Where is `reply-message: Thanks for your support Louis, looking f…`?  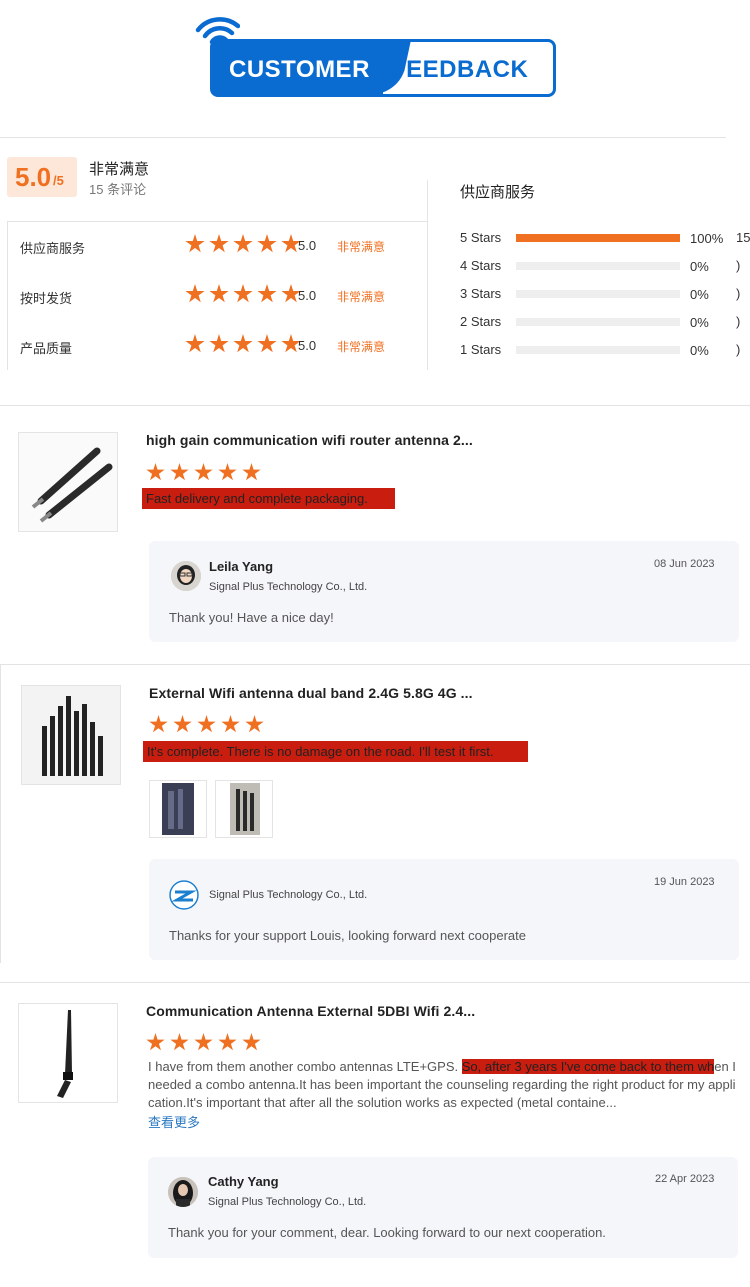 reply-message: Thanks for your support Louis, looking f… is located at coordinates (347, 935).